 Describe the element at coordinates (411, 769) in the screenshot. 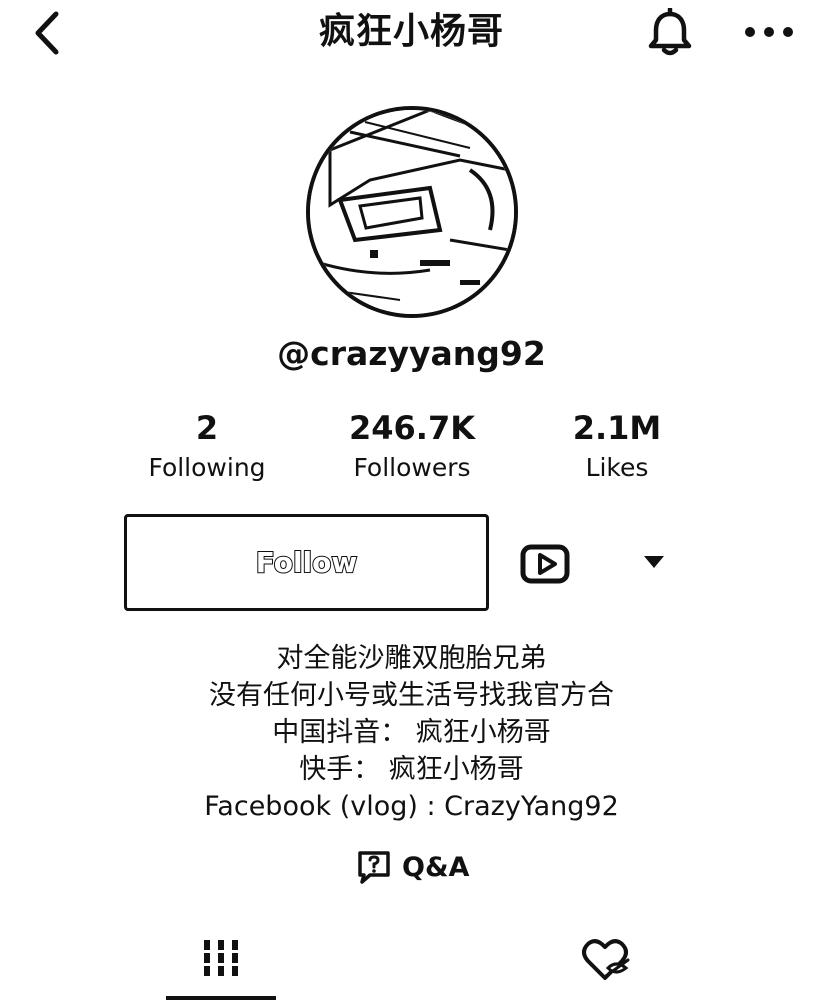

I see `bio-line: 快手： 疯狂小杨哥` at that location.